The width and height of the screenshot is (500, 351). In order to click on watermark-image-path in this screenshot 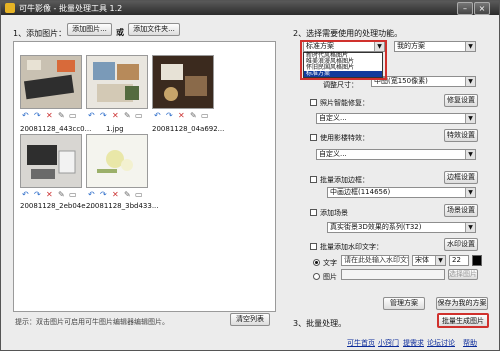, I will do `click(393, 274)`.